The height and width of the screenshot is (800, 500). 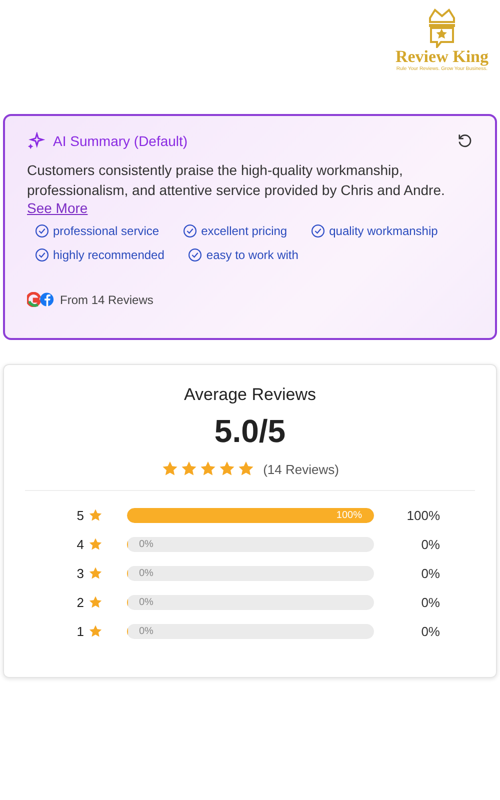 What do you see at coordinates (121, 141) in the screenshot?
I see `summary-title: AI Summary (Default)` at bounding box center [121, 141].